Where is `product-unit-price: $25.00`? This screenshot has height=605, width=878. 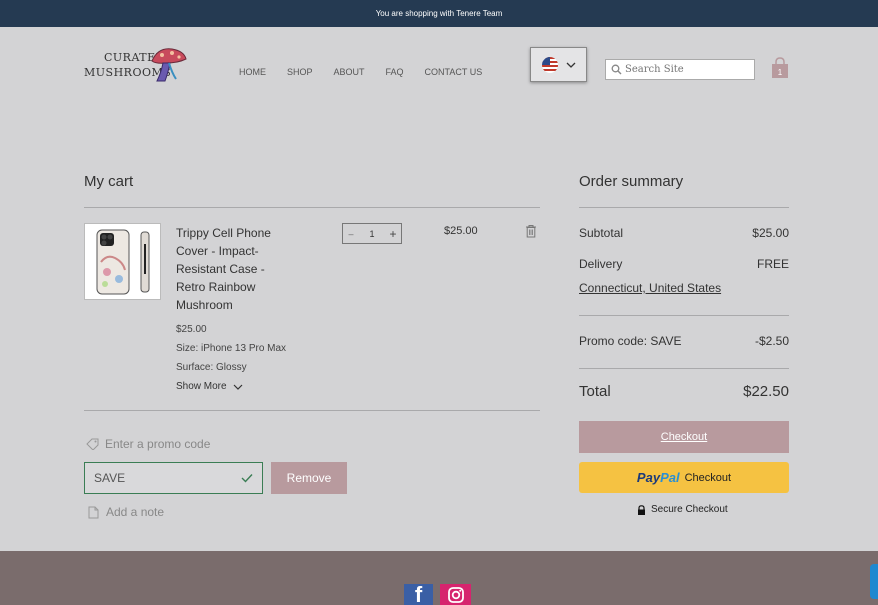 product-unit-price: $25.00 is located at coordinates (191, 329).